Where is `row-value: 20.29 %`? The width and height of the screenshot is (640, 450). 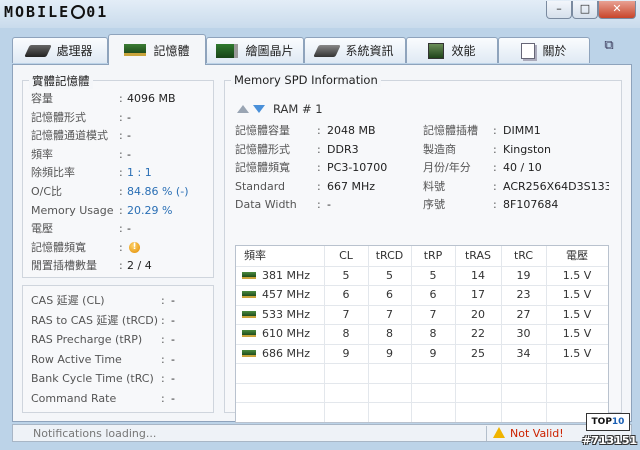 row-value: 20.29 % is located at coordinates (150, 210).